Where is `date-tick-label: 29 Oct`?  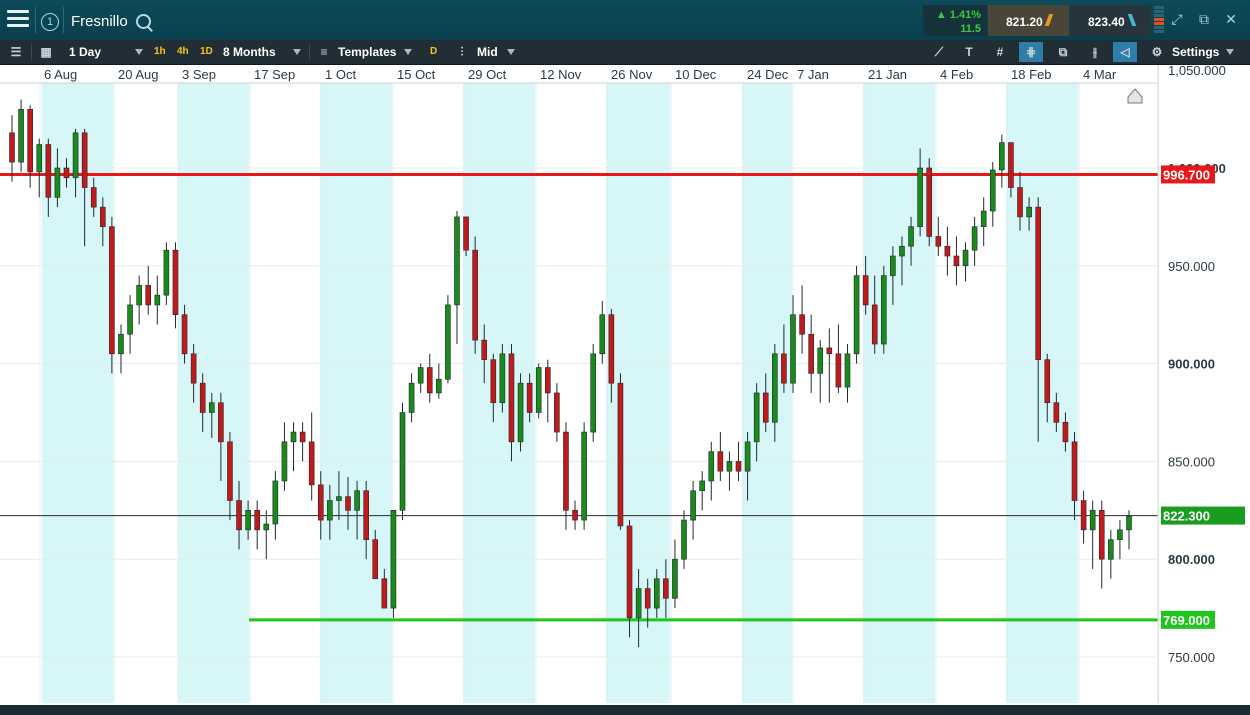
date-tick-label: 29 Oct is located at coordinates (487, 74).